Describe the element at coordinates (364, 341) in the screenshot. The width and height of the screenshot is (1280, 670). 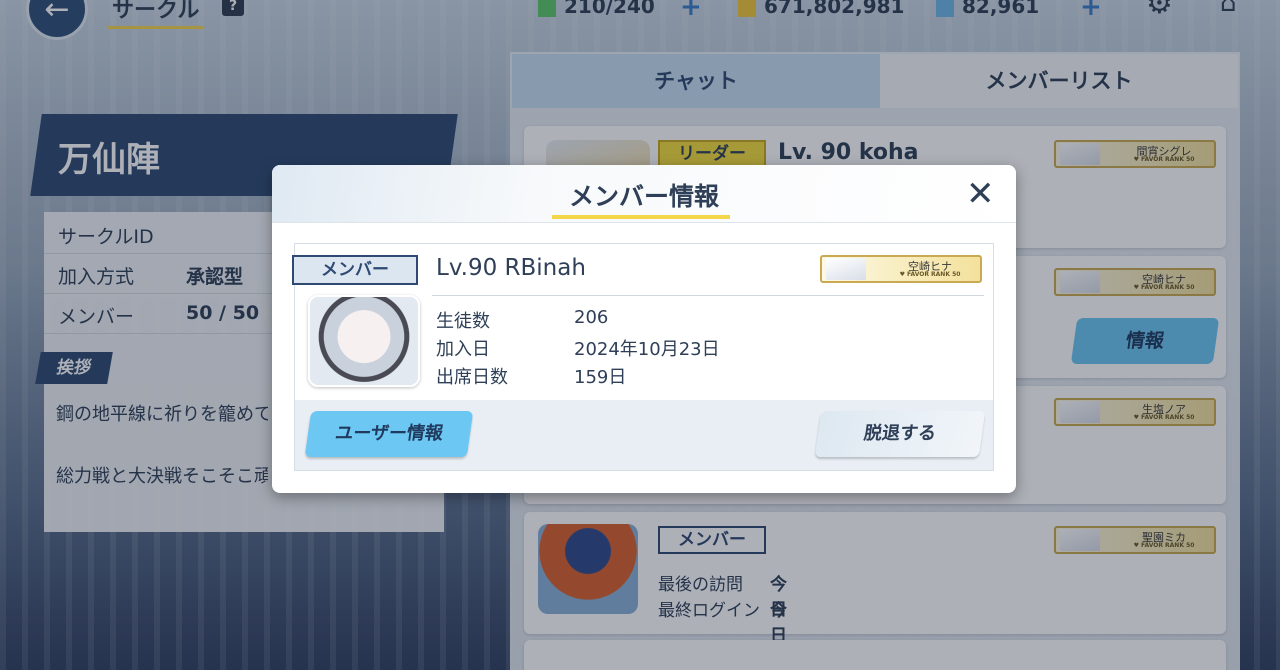
I see `member-avatar` at that location.